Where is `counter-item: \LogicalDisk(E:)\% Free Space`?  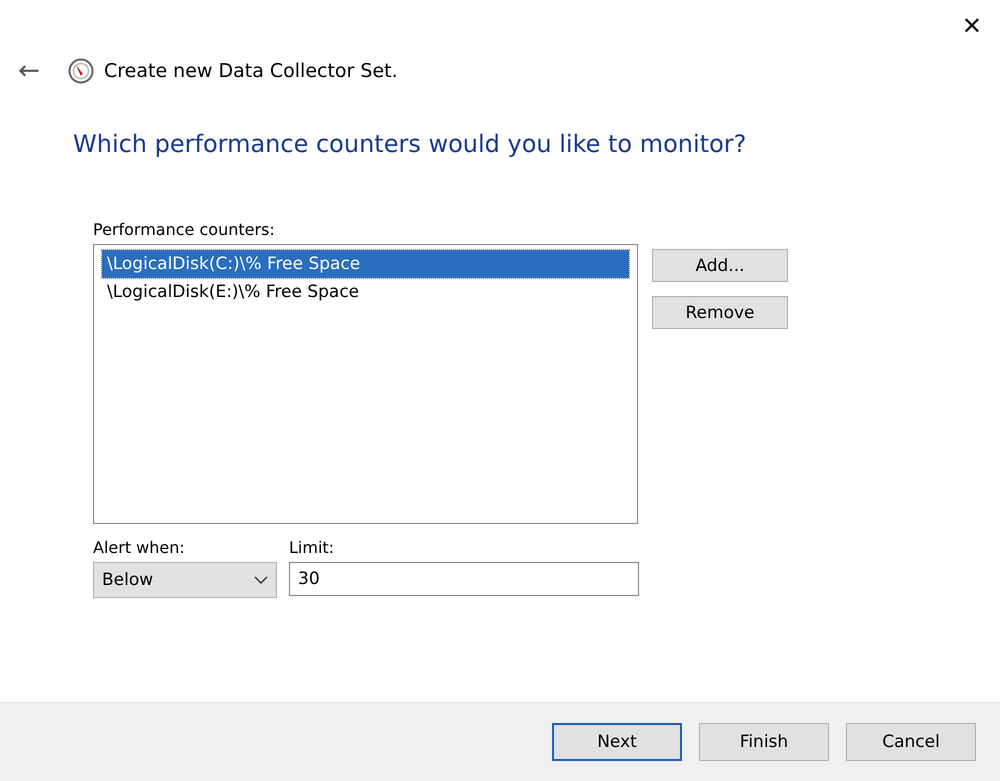
counter-item: \LogicalDisk(E:)\% Free Space is located at coordinates (365, 292).